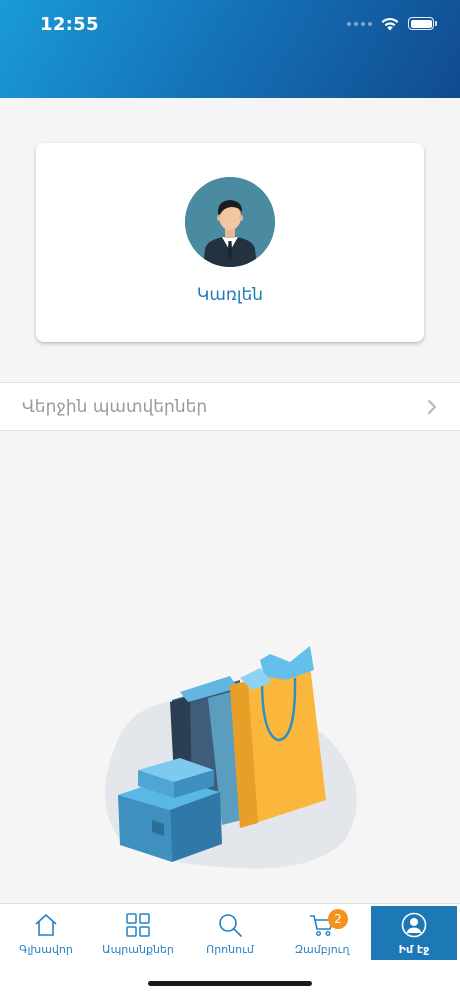 Image resolution: width=460 pixels, height=996 pixels. Describe the element at coordinates (230, 983) in the screenshot. I see `home-indicator` at that location.